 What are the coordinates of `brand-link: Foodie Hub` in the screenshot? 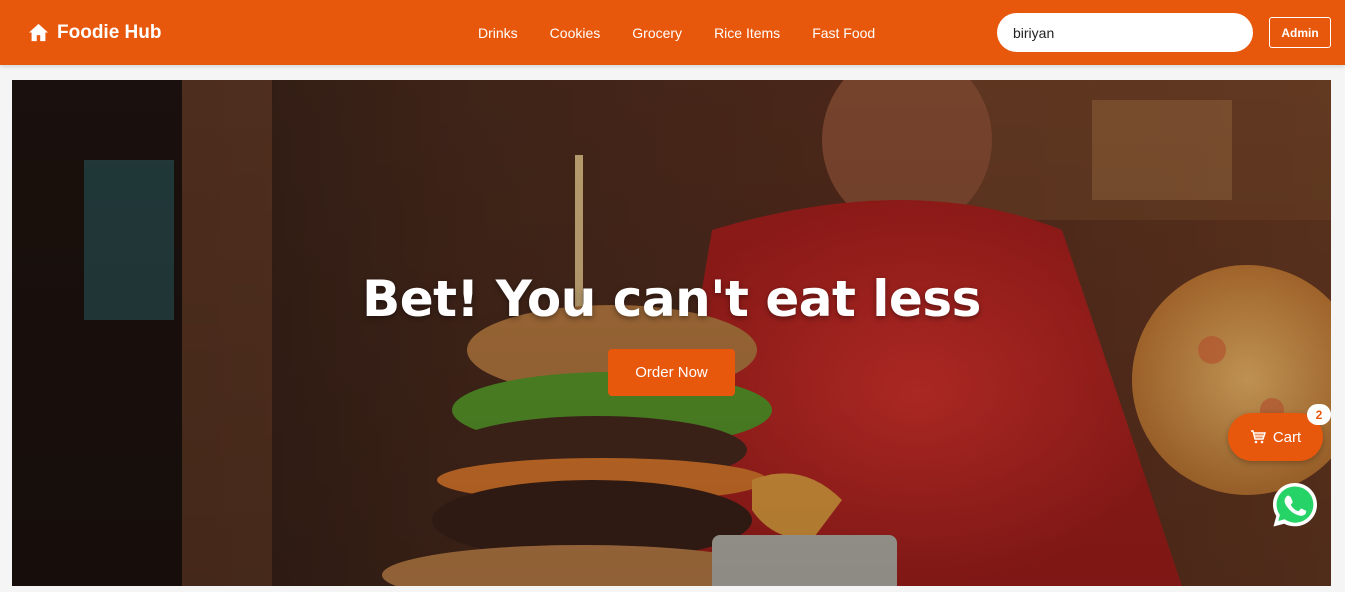 It's located at (94, 32).